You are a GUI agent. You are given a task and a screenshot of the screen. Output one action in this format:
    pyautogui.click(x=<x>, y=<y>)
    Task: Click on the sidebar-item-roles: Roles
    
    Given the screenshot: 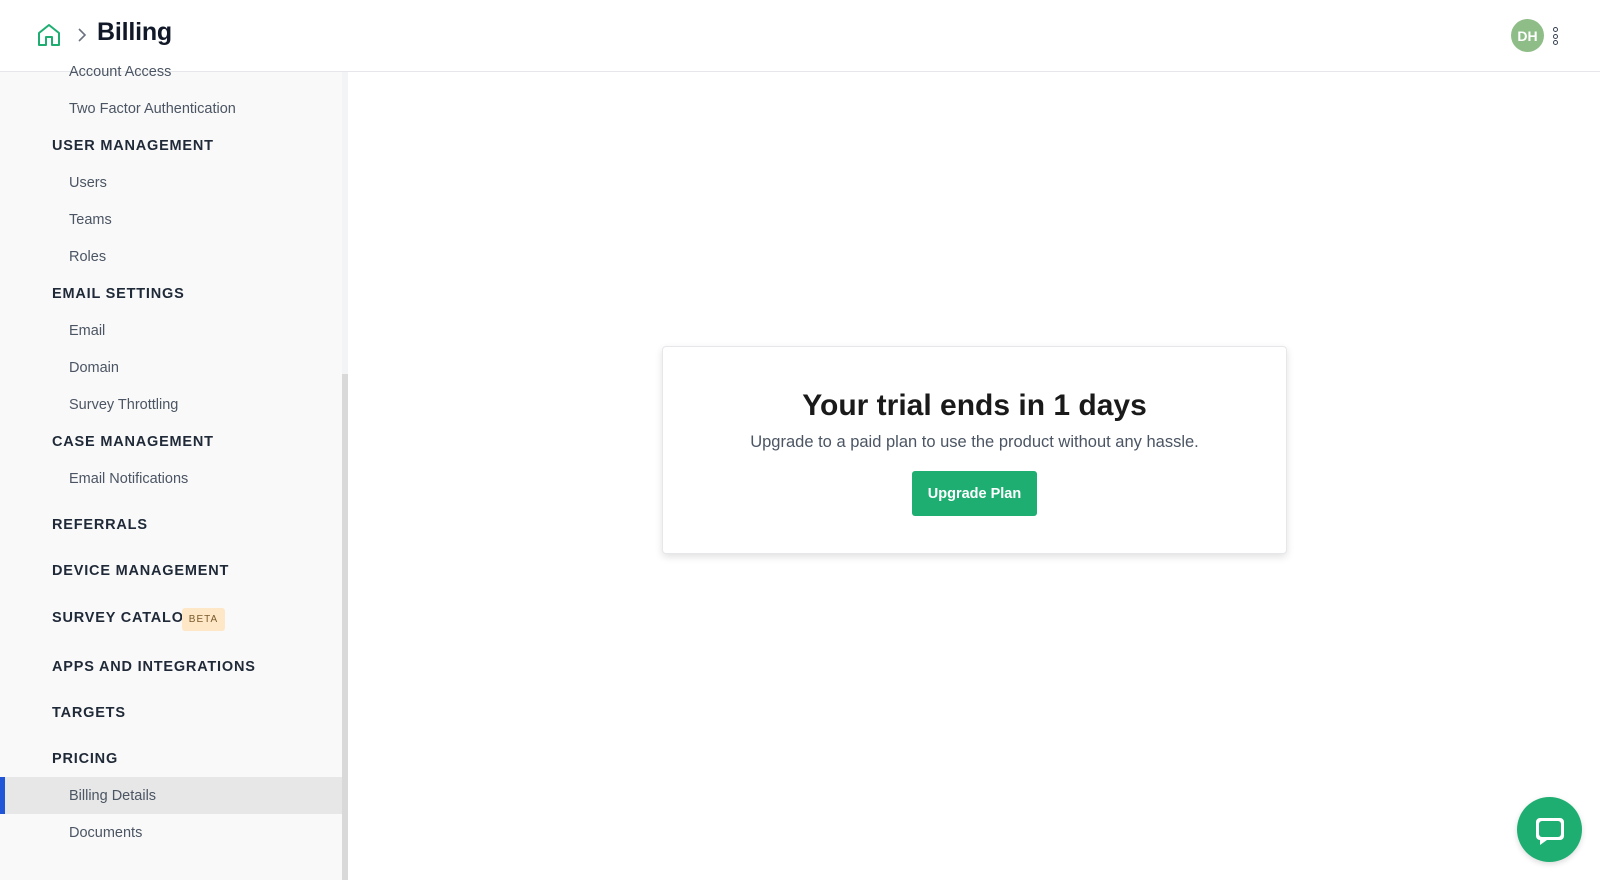 What is the action you would take?
    pyautogui.click(x=87, y=257)
    